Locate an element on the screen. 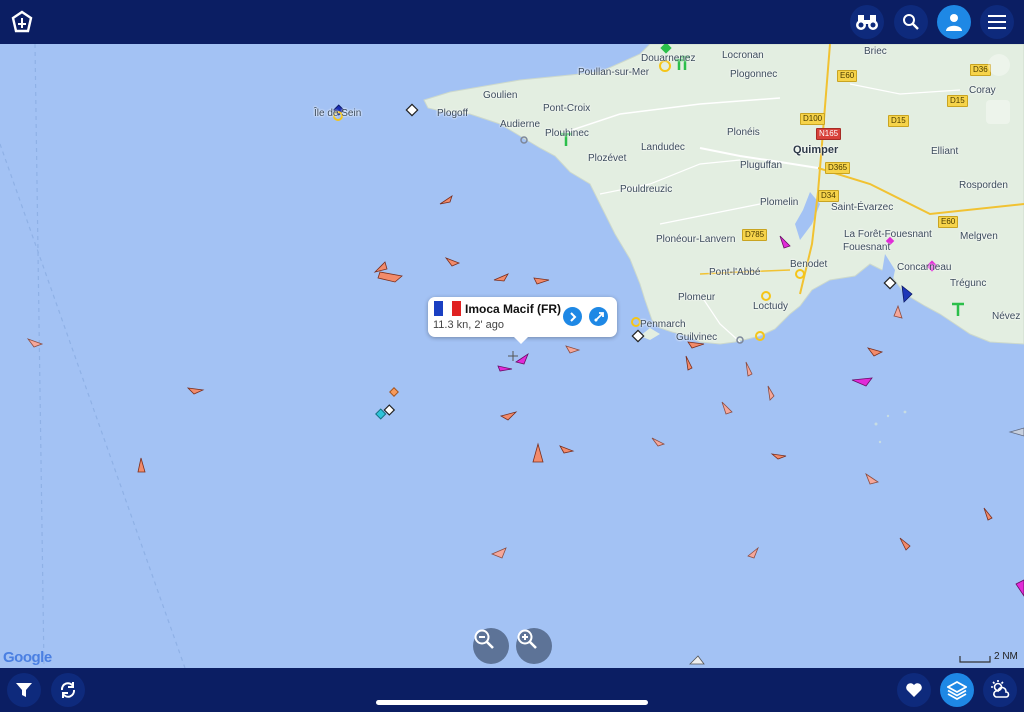 The width and height of the screenshot is (1024, 712). home-indicator is located at coordinates (512, 702).